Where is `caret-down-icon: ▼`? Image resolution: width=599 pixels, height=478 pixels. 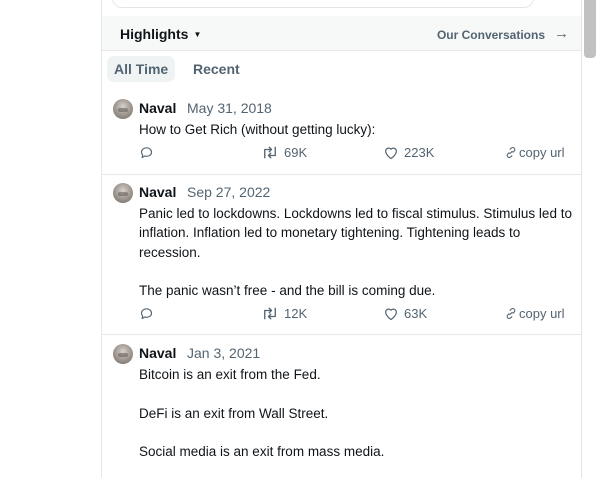
caret-down-icon: ▼ is located at coordinates (197, 34).